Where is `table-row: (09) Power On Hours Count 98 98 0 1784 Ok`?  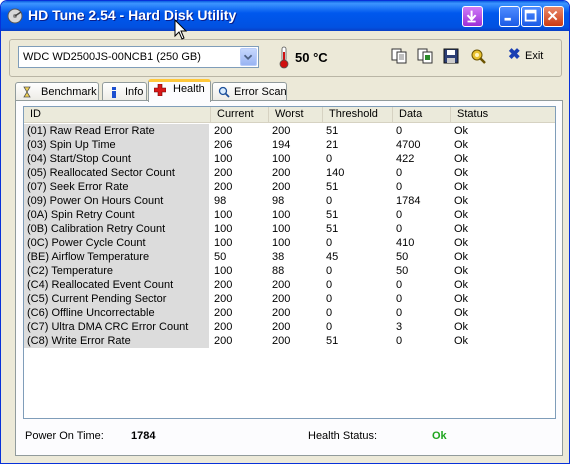 table-row: (09) Power On Hours Count 98 98 0 1784 Ok is located at coordinates (289, 201).